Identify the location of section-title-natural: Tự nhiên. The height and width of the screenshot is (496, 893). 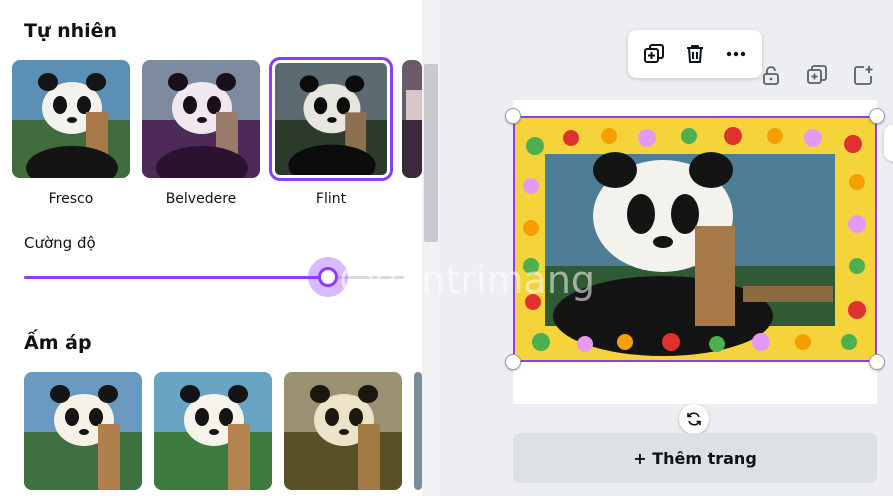
(71, 31).